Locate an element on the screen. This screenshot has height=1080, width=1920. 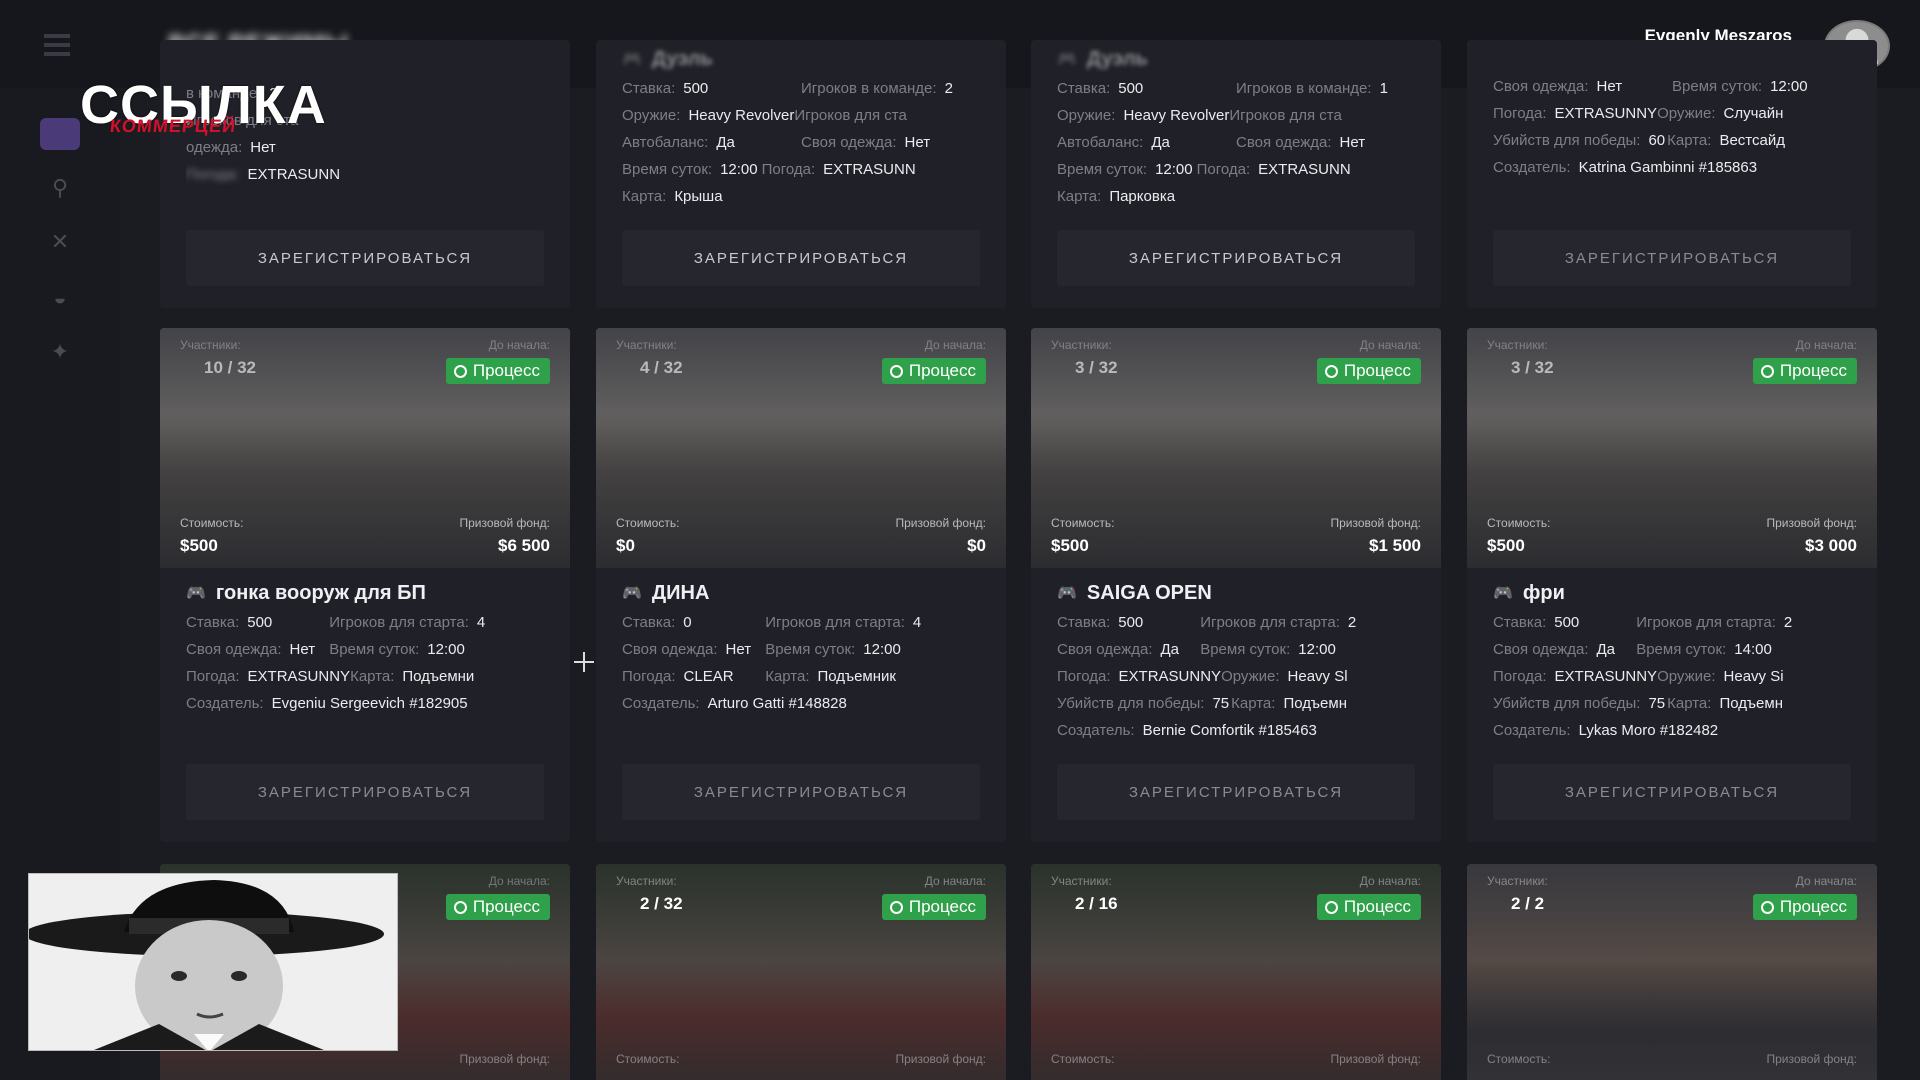
card-row: Ставка: 500 Игроков для старта: 2 is located at coordinates (1236, 622).